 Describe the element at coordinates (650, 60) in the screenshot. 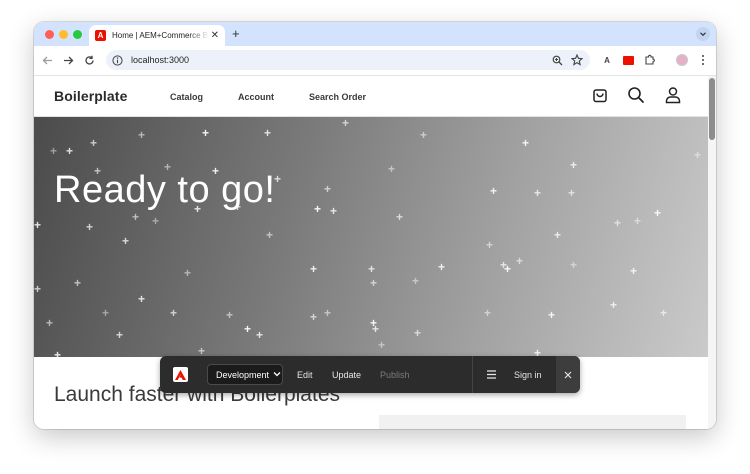

I see `extensions-puzzle-icon` at that location.